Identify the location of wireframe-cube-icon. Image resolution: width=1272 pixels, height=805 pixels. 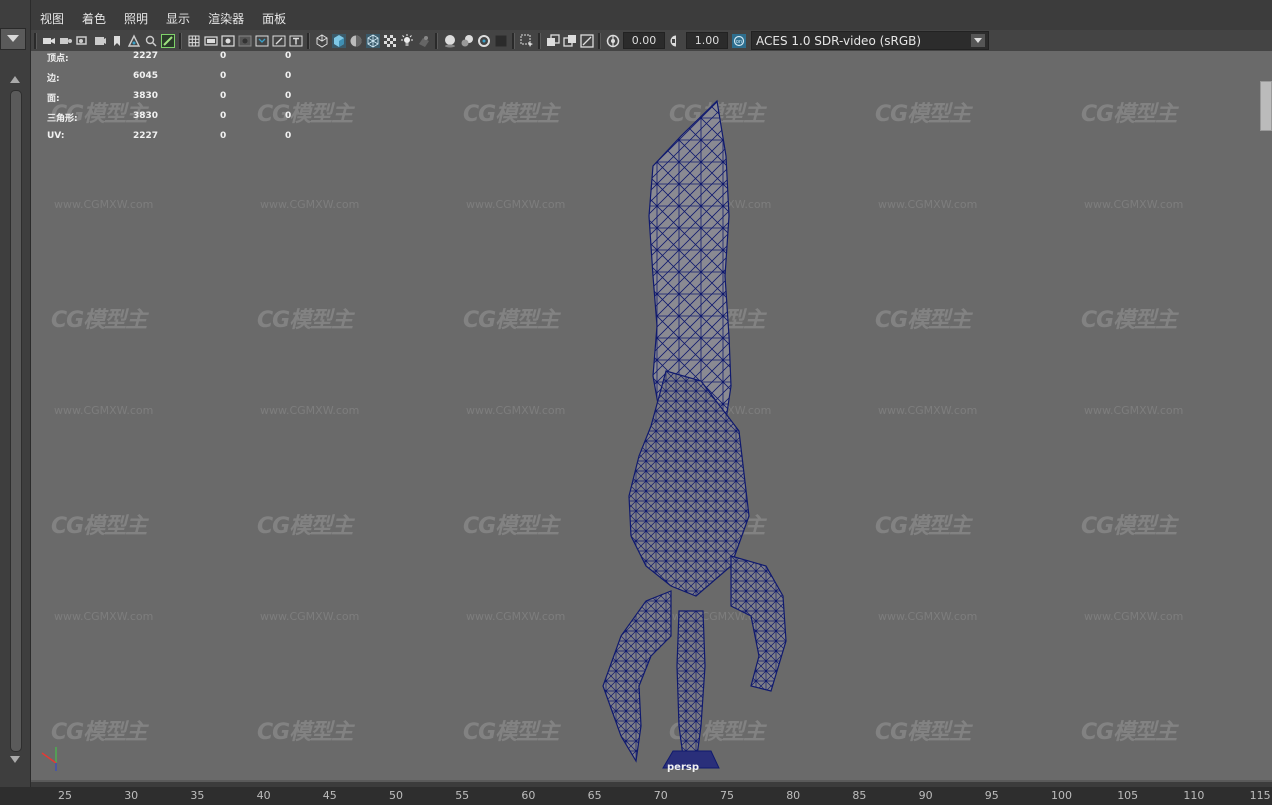
(322, 40).